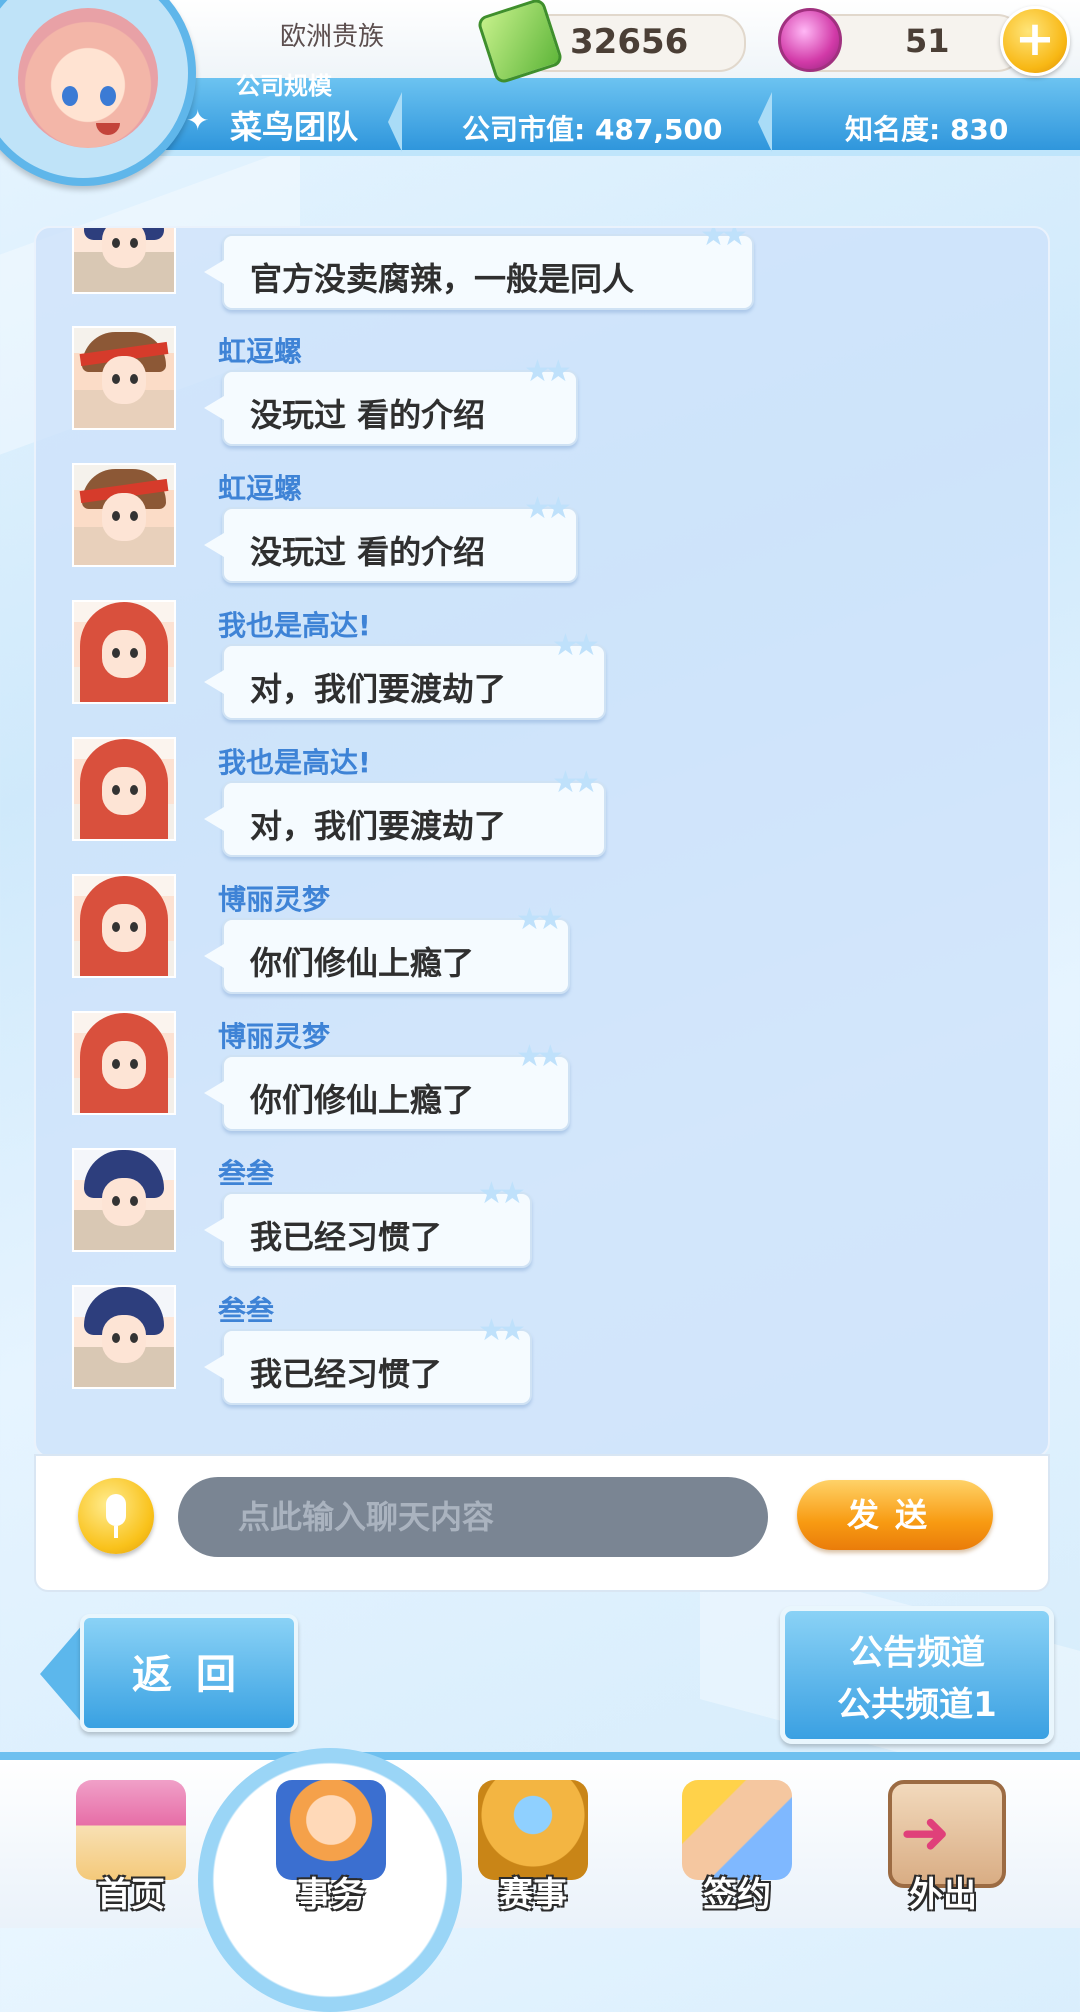 The width and height of the screenshot is (1080, 2012). I want to click on player-avatar-face, so click(88, 78).